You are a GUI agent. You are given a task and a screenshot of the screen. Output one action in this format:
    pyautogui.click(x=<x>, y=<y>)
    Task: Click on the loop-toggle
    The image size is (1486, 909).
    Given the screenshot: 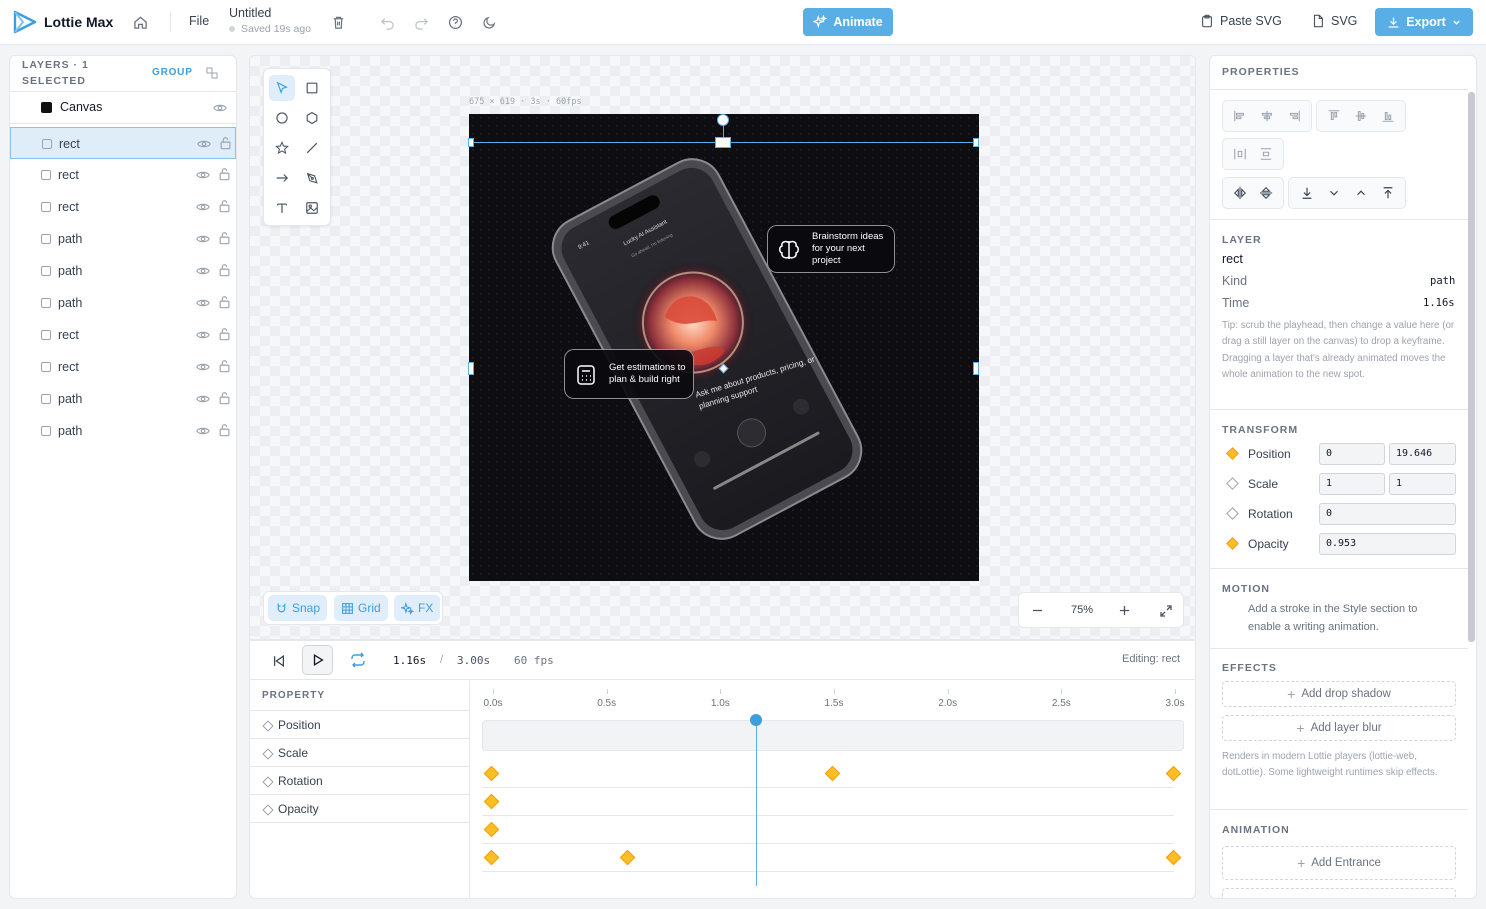 What is the action you would take?
    pyautogui.click(x=358, y=660)
    